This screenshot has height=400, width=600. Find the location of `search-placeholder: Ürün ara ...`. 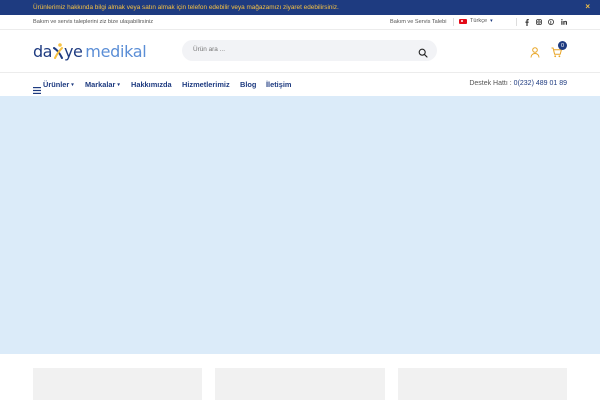

search-placeholder: Ürün ara ... is located at coordinates (209, 49).